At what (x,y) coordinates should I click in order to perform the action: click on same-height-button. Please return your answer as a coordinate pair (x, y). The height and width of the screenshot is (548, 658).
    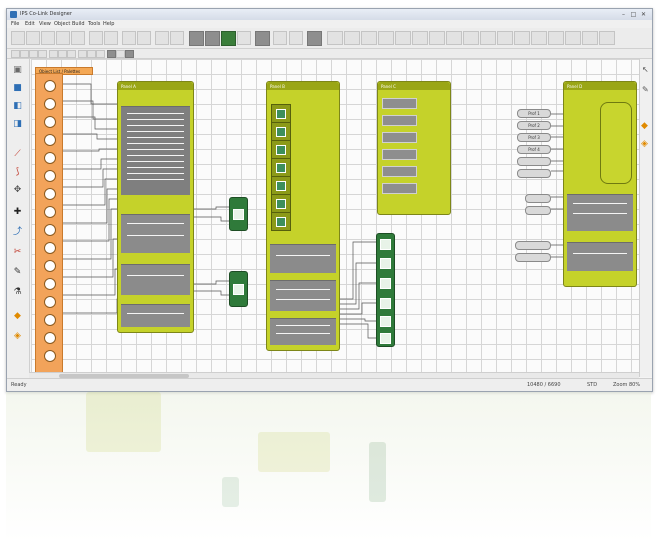
    Looking at the image, I should click on (144, 38).